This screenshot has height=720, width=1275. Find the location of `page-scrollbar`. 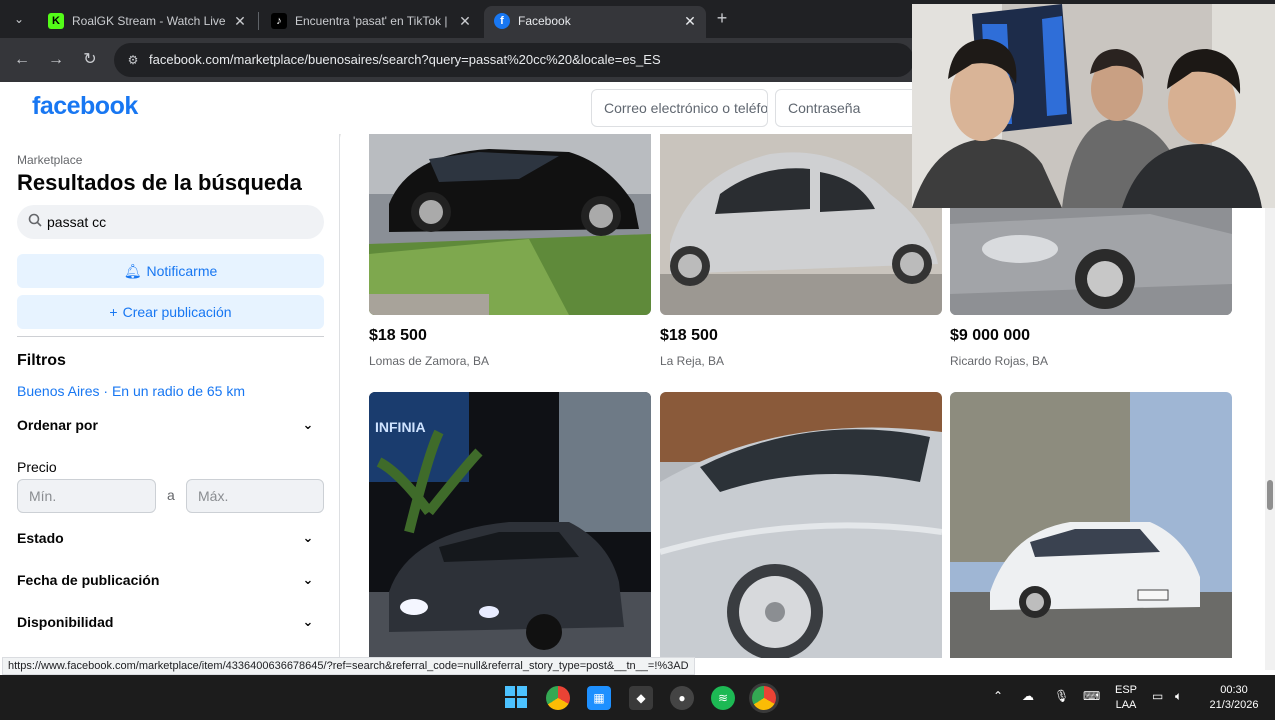

page-scrollbar is located at coordinates (1270, 402).